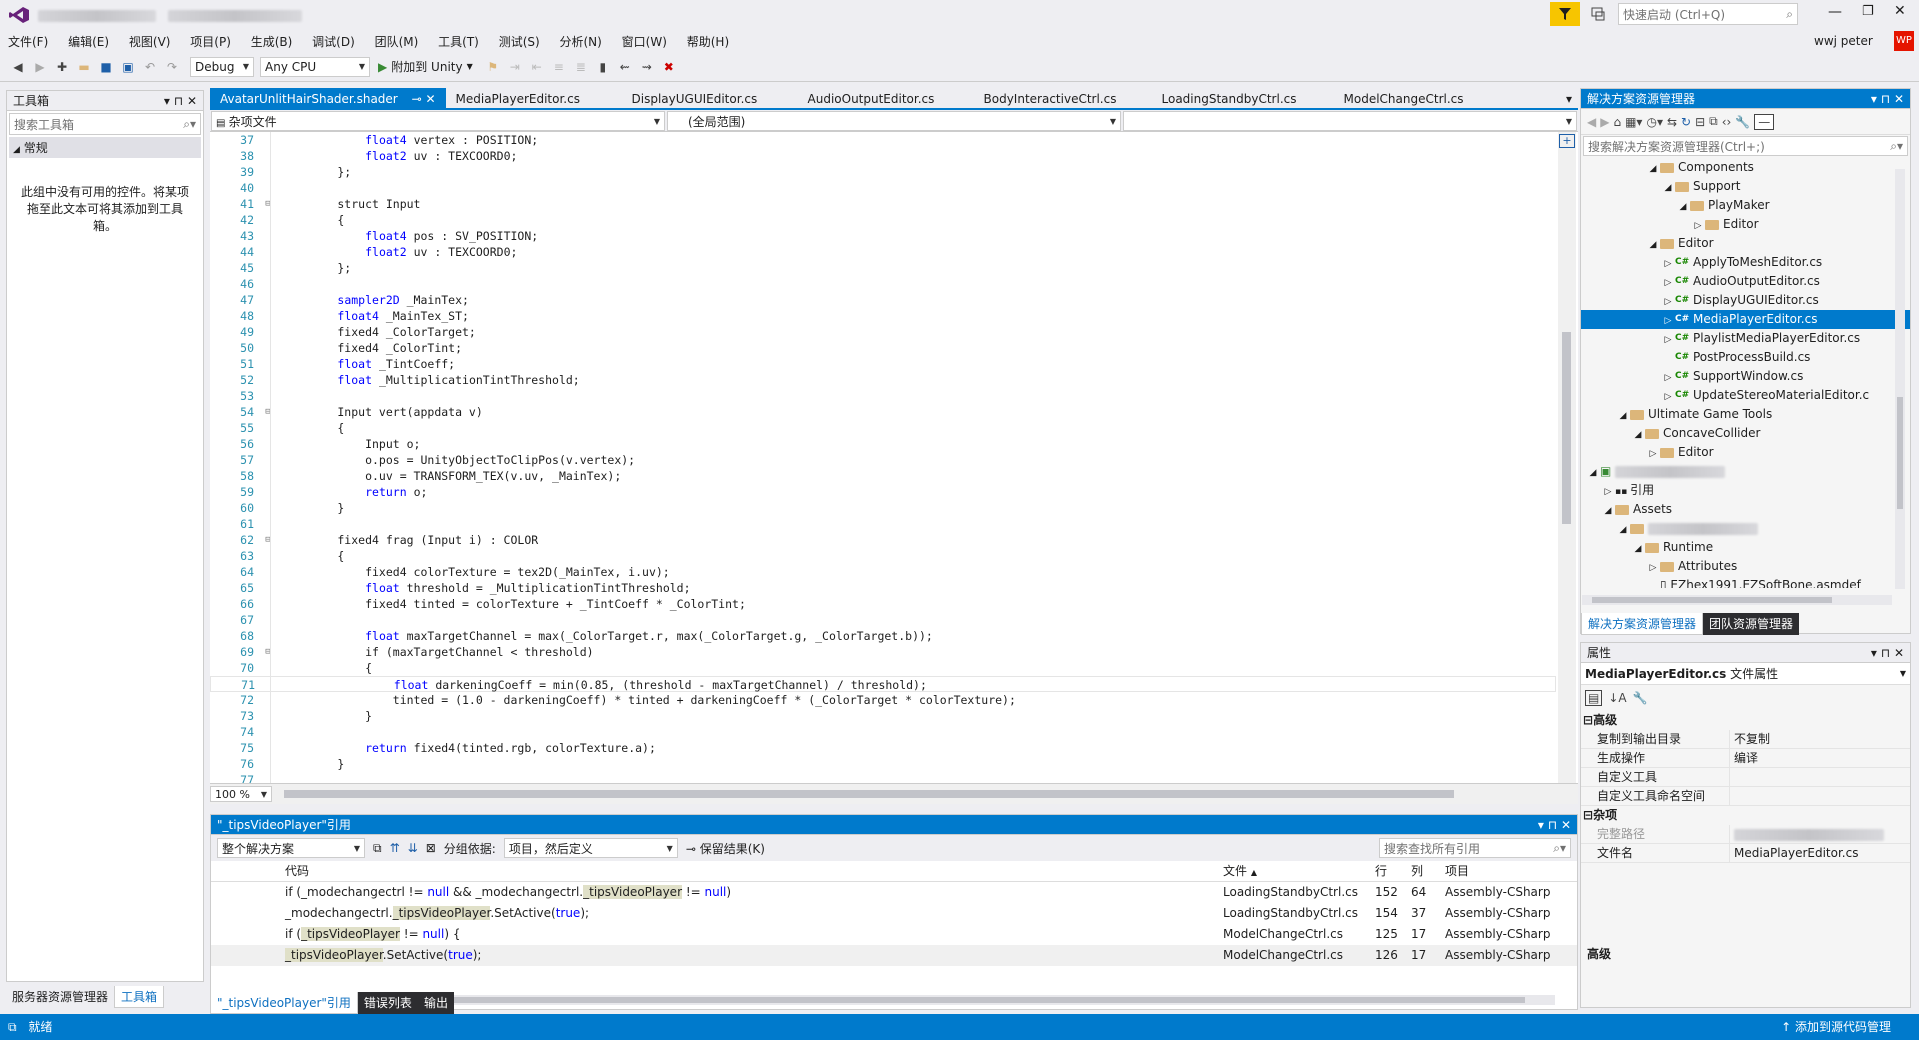 The height and width of the screenshot is (1040, 1919). I want to click on tree-item: ◢ Components, so click(1745, 167).